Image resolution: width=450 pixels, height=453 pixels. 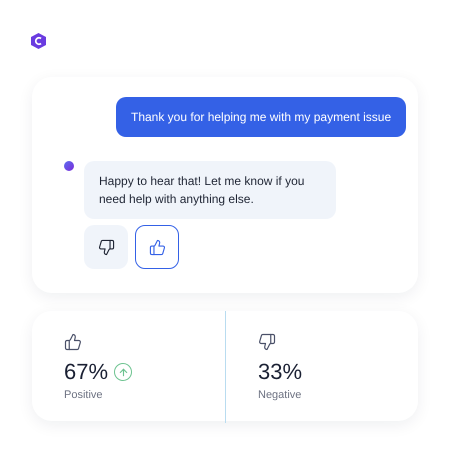 I want to click on thumbs-up-button, so click(x=157, y=247).